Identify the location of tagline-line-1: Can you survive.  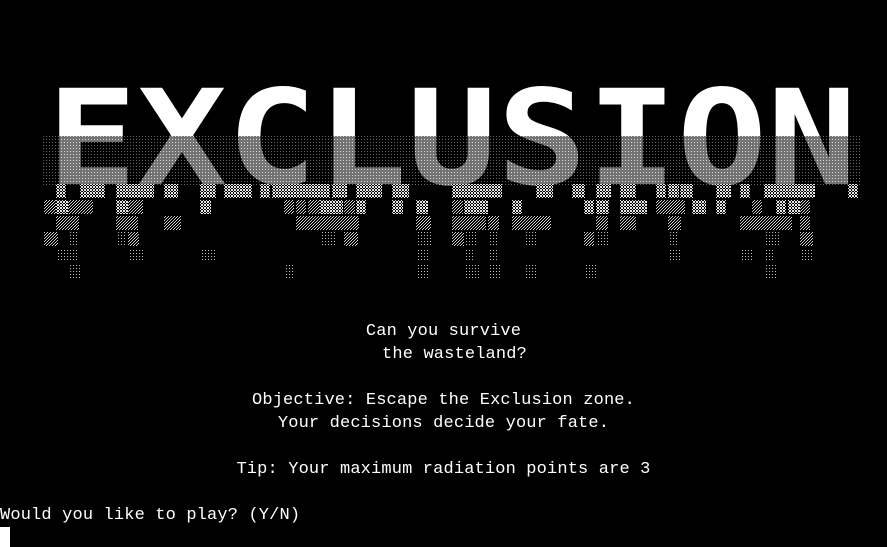
(443, 331).